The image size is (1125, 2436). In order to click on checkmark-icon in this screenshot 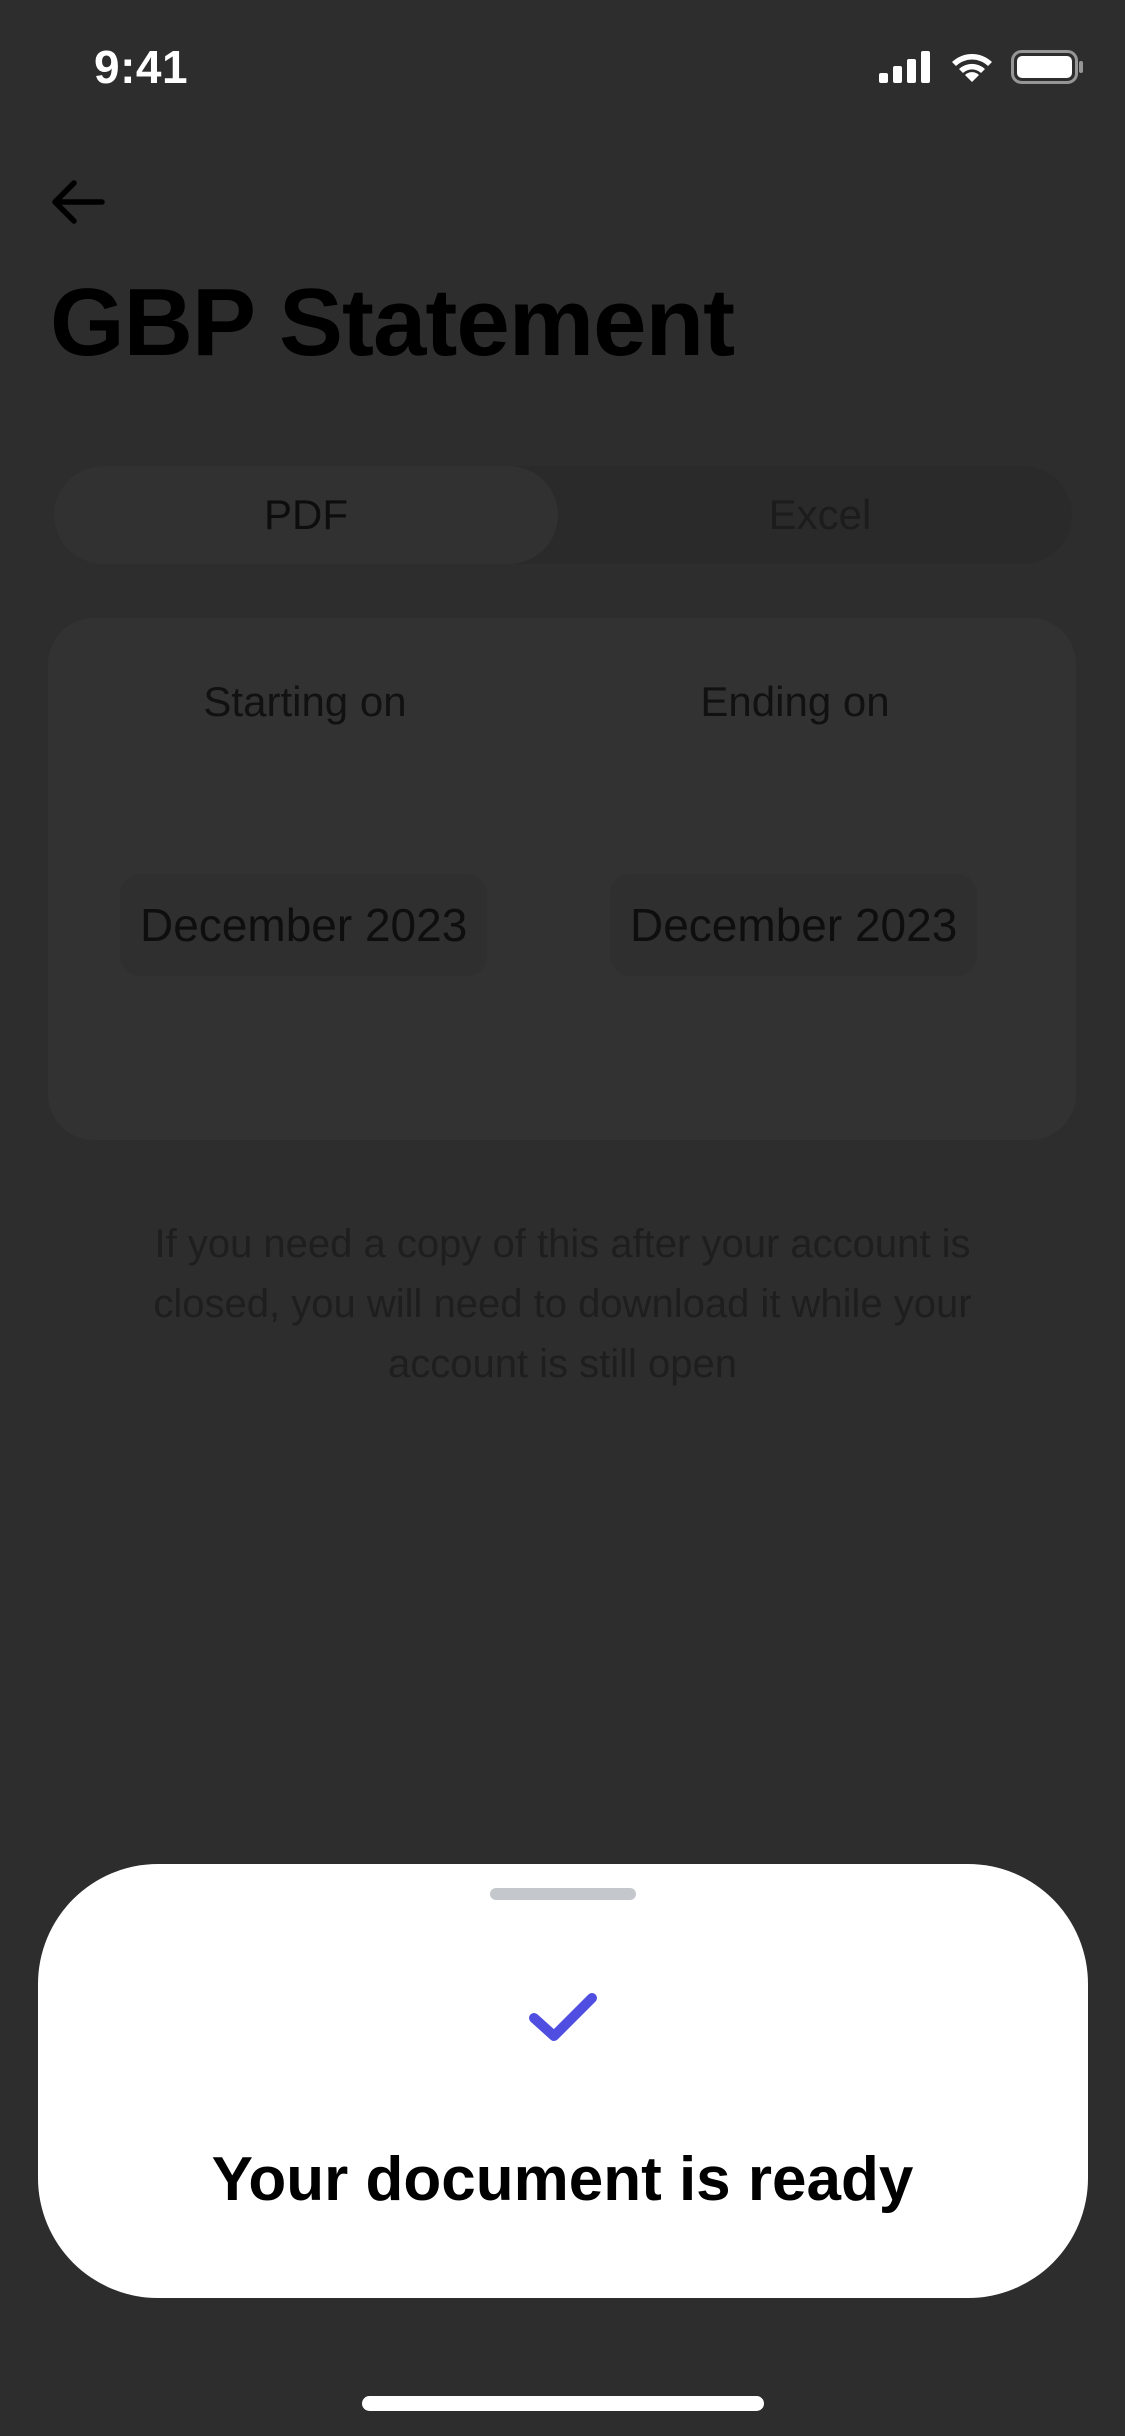, I will do `click(563, 2017)`.